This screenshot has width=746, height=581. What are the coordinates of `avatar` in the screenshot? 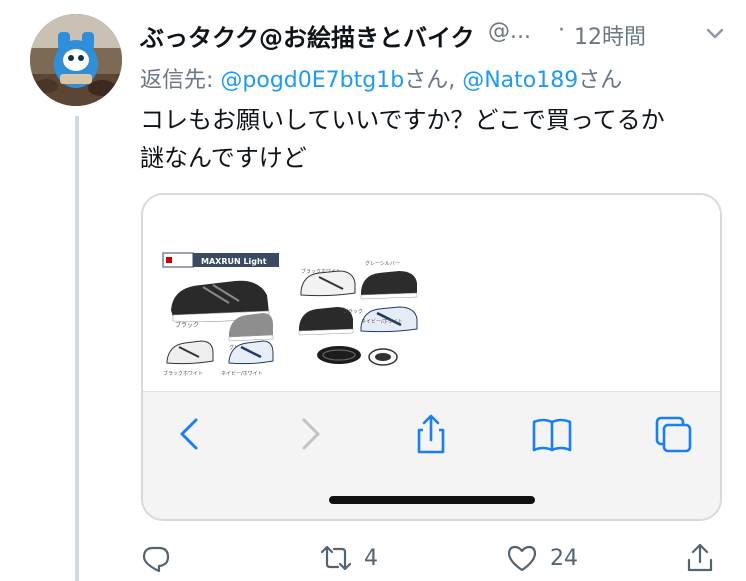 It's located at (76, 60).